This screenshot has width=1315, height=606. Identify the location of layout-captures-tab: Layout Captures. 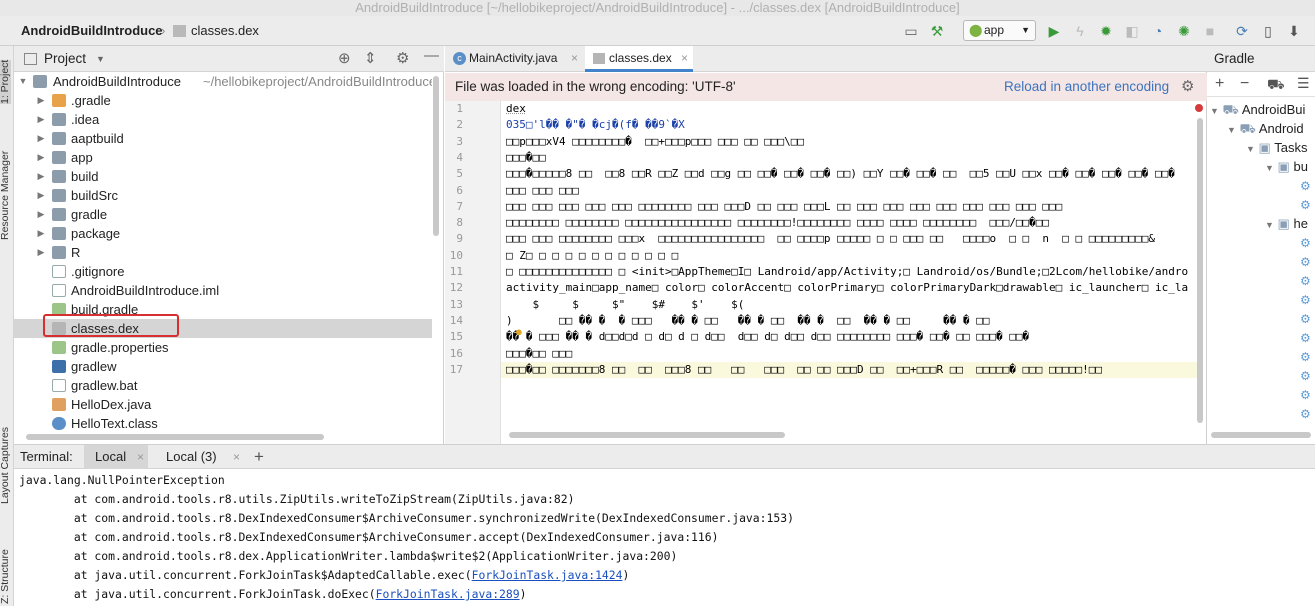
(5, 465).